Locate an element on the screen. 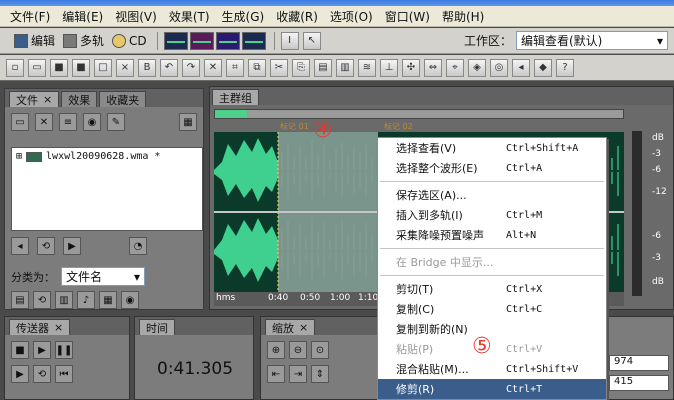 This screenshot has width=674, height=400. zoom-fit-icon: ✣ is located at coordinates (411, 67).